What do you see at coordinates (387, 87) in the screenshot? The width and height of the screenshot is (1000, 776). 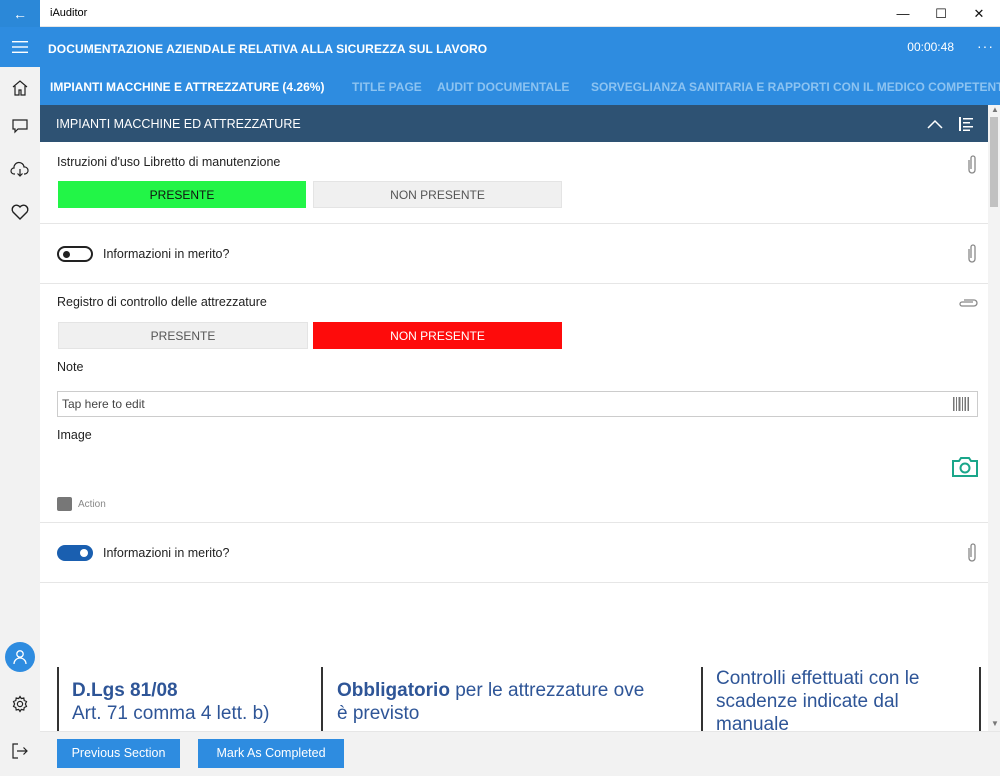 I see `tab-title-page: TITLE PAGE` at bounding box center [387, 87].